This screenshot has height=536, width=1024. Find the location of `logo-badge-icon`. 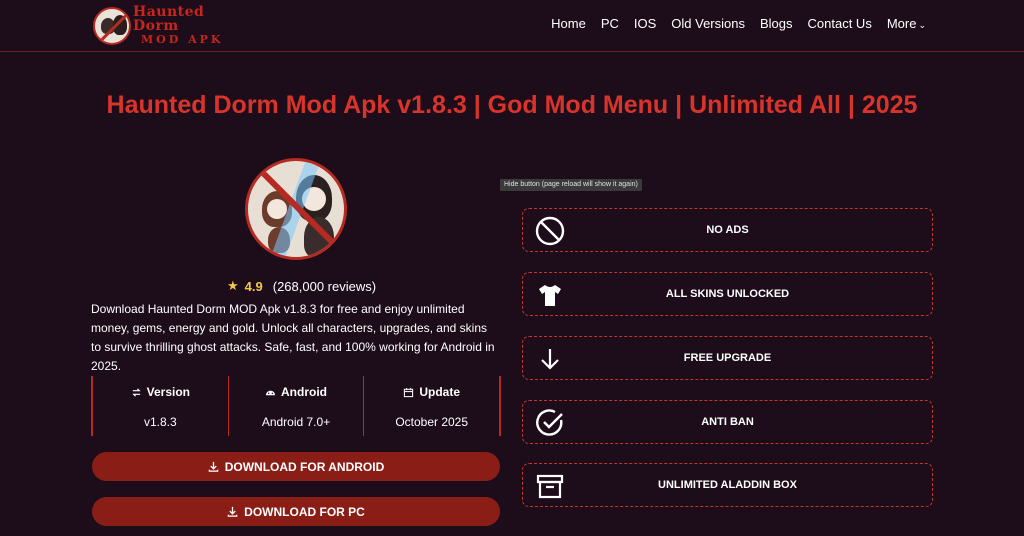

logo-badge-icon is located at coordinates (112, 26).